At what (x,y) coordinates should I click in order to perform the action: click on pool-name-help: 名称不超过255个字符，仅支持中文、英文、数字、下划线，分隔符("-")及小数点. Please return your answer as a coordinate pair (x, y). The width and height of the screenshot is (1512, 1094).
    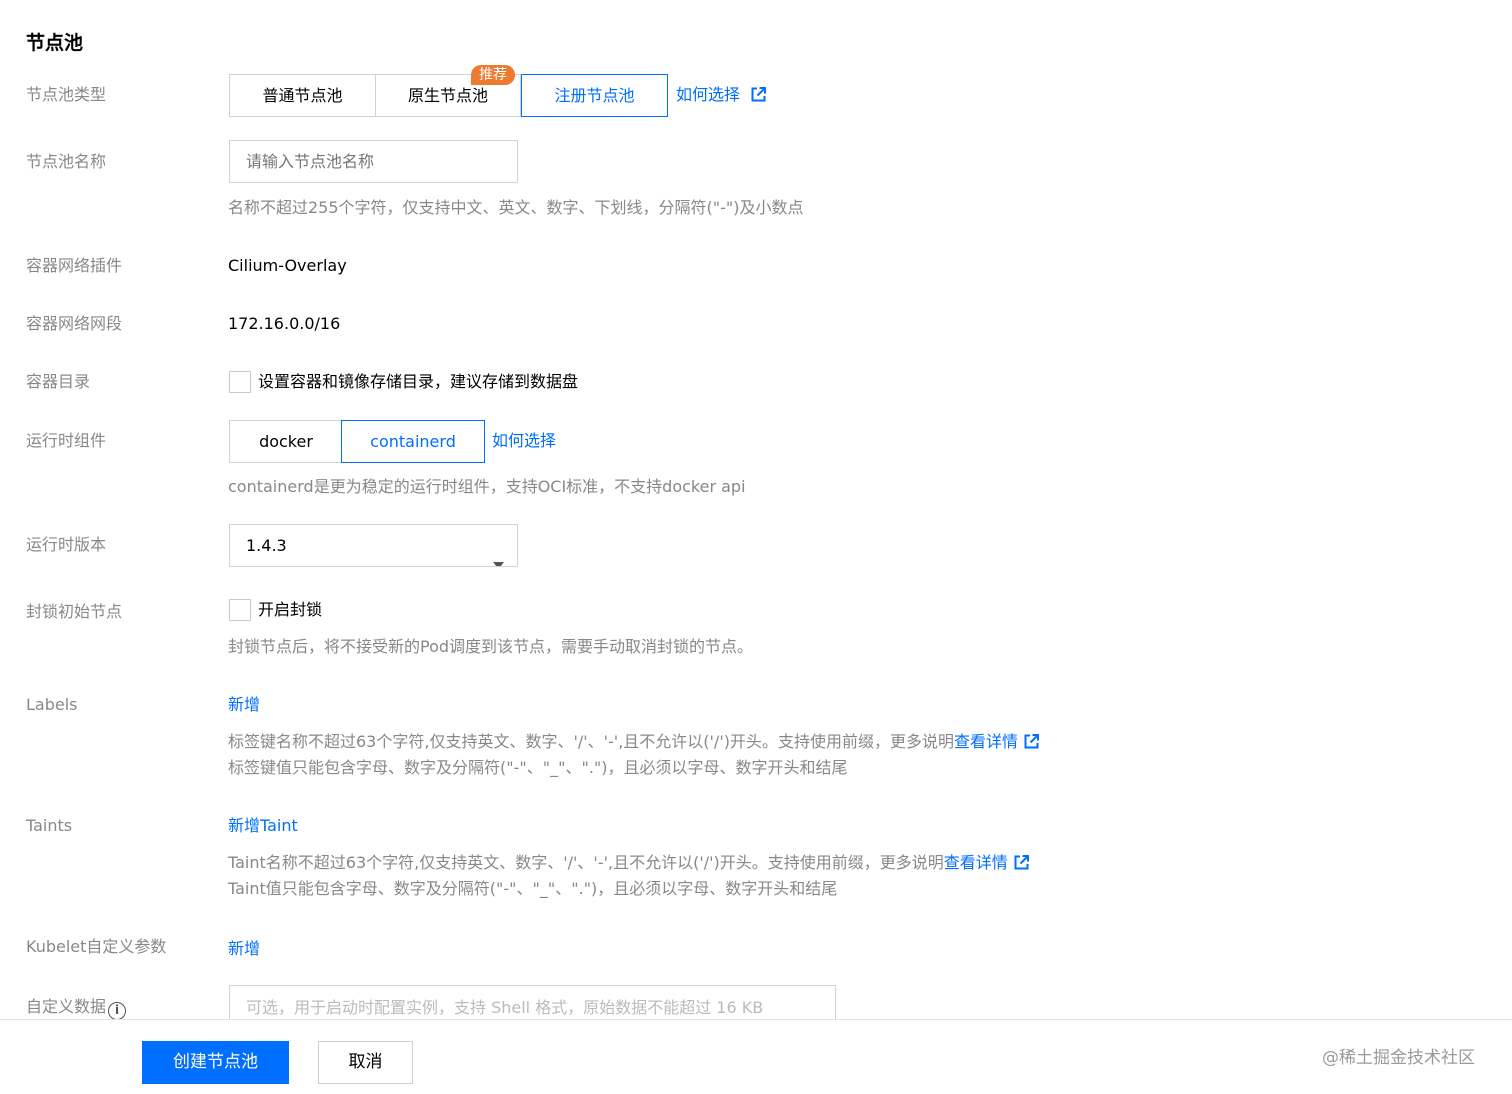
    Looking at the image, I should click on (516, 207).